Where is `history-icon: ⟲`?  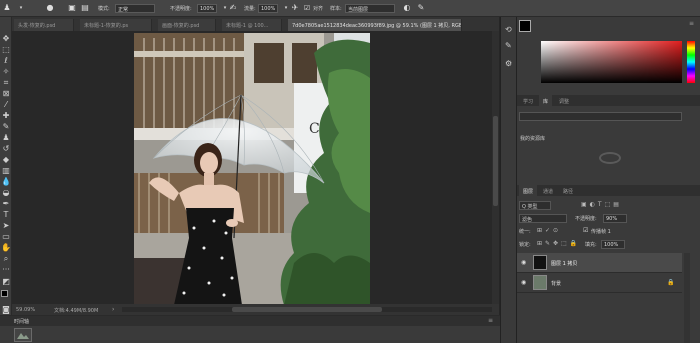 history-icon: ⟲ is located at coordinates (508, 29).